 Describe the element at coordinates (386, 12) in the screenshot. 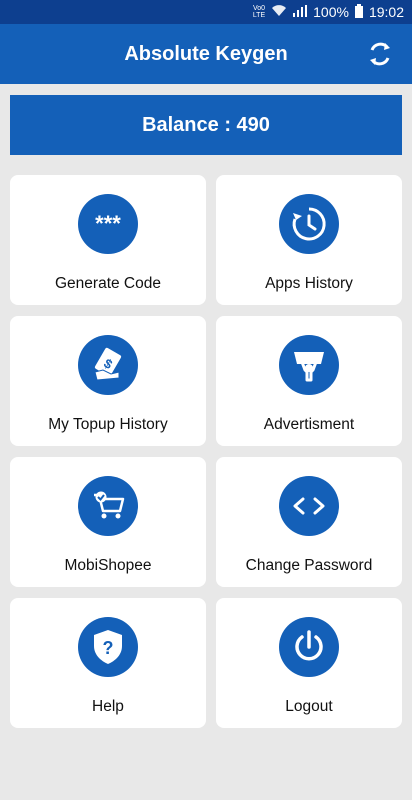

I see `clock: 19:02` at that location.